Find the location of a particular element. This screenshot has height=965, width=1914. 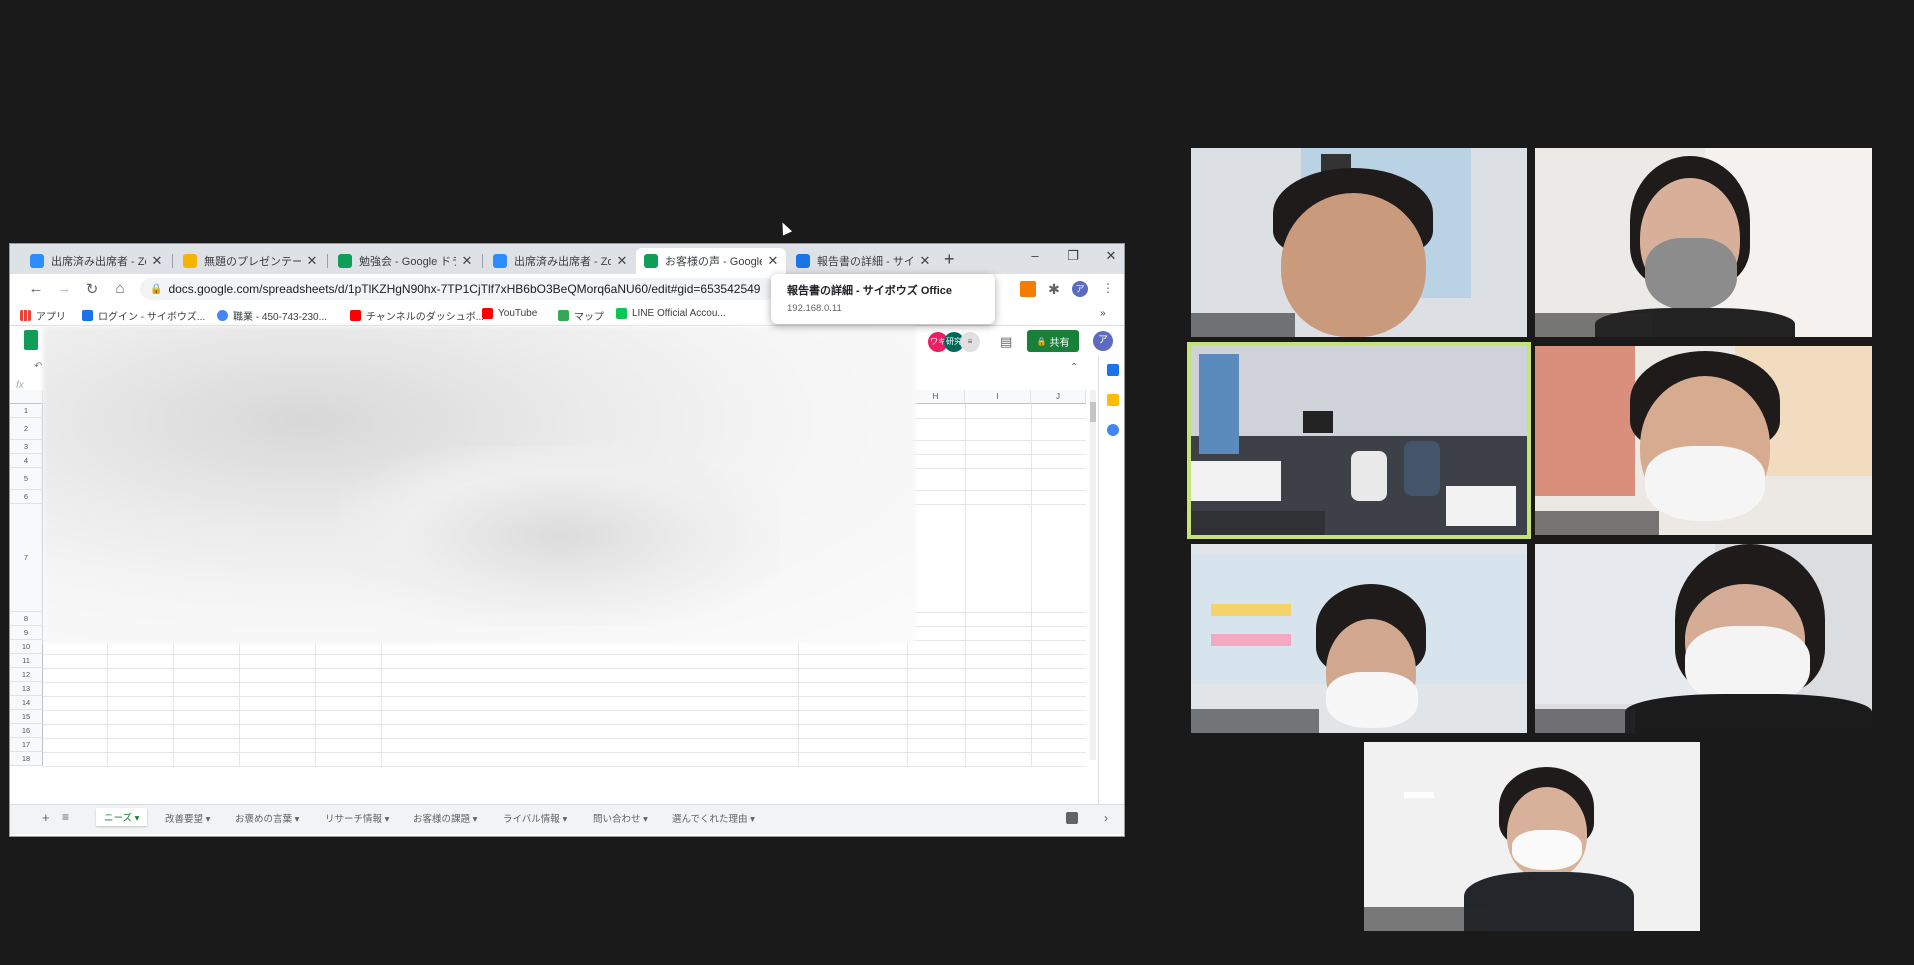

sheet-tab-rivals: ライバル情報 ▾ is located at coordinates (535, 818).